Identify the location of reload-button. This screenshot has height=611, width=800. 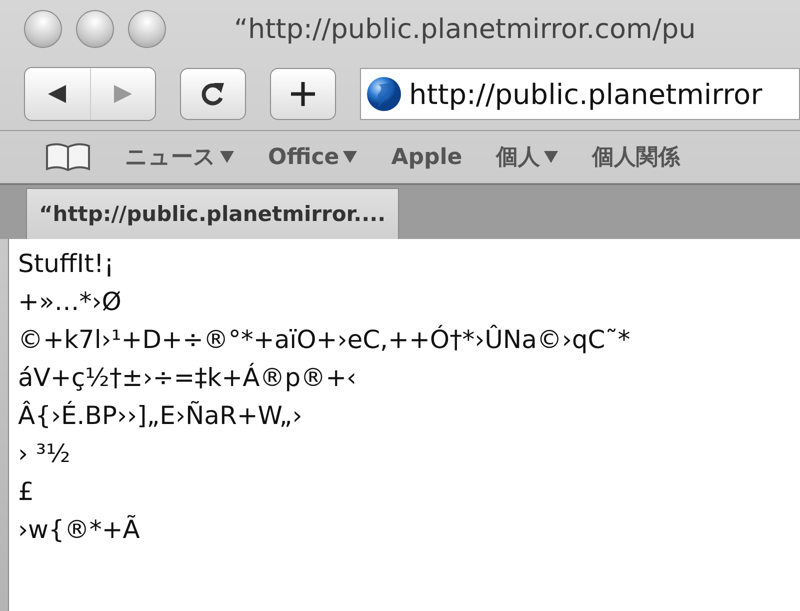
(213, 94).